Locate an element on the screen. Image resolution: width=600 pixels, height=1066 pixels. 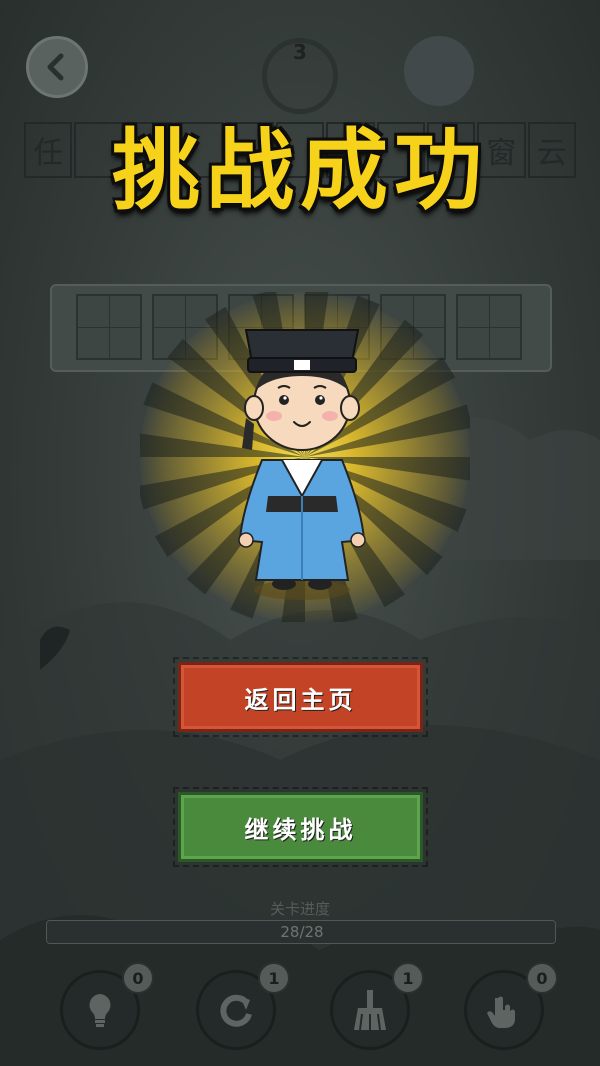
scholar-character-illustration is located at coordinates (302, 464).